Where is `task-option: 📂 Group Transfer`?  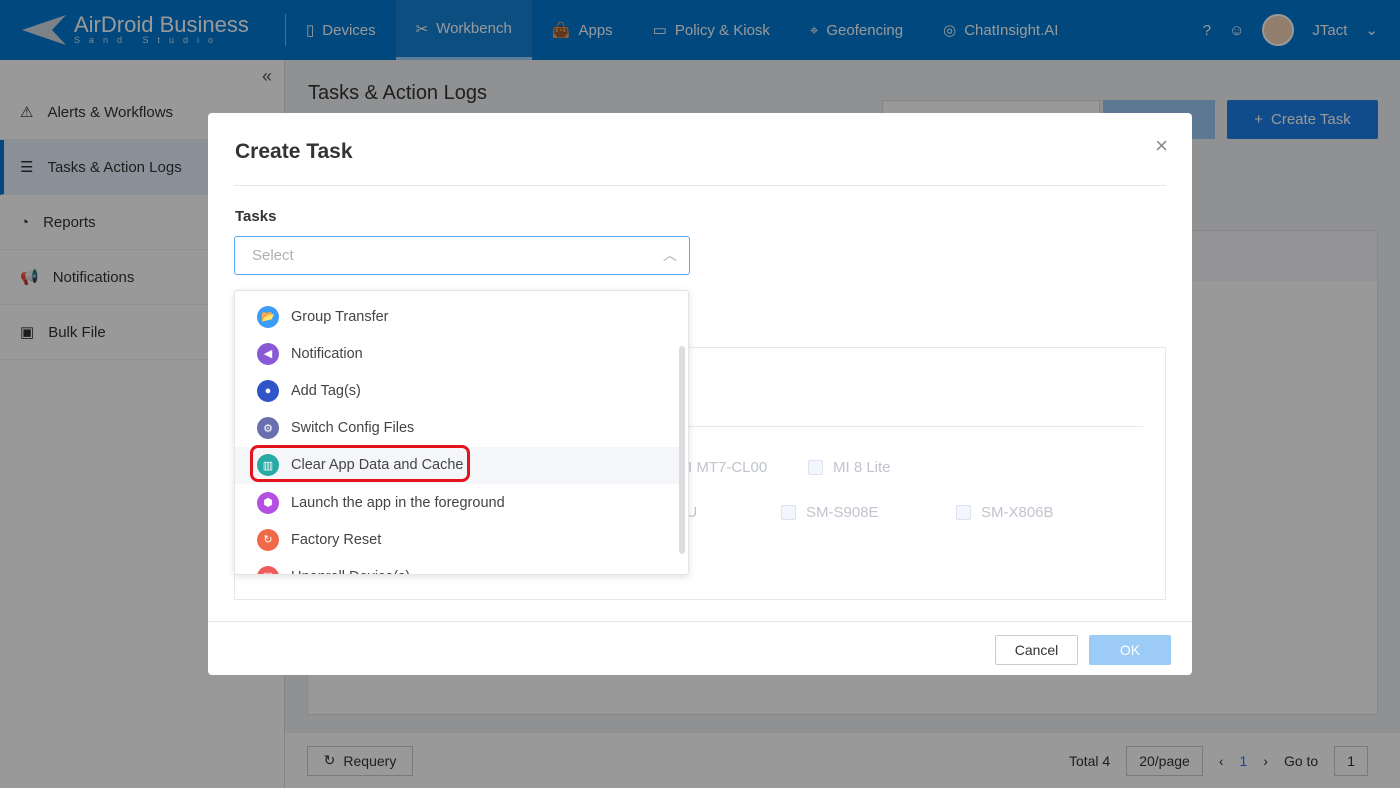 task-option: 📂 Group Transfer is located at coordinates (457, 316).